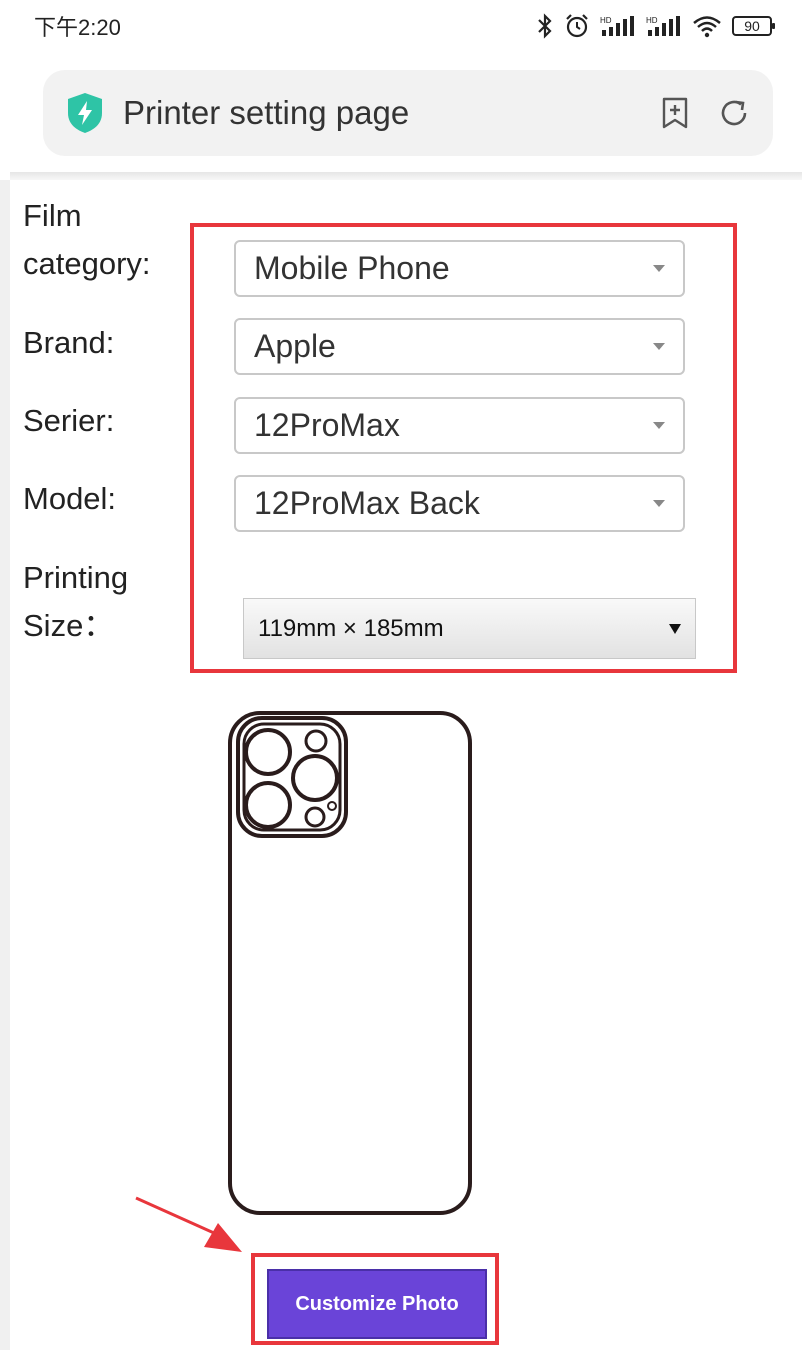 The width and height of the screenshot is (802, 1350). What do you see at coordinates (406, 176) in the screenshot?
I see `toolbar-divider` at bounding box center [406, 176].